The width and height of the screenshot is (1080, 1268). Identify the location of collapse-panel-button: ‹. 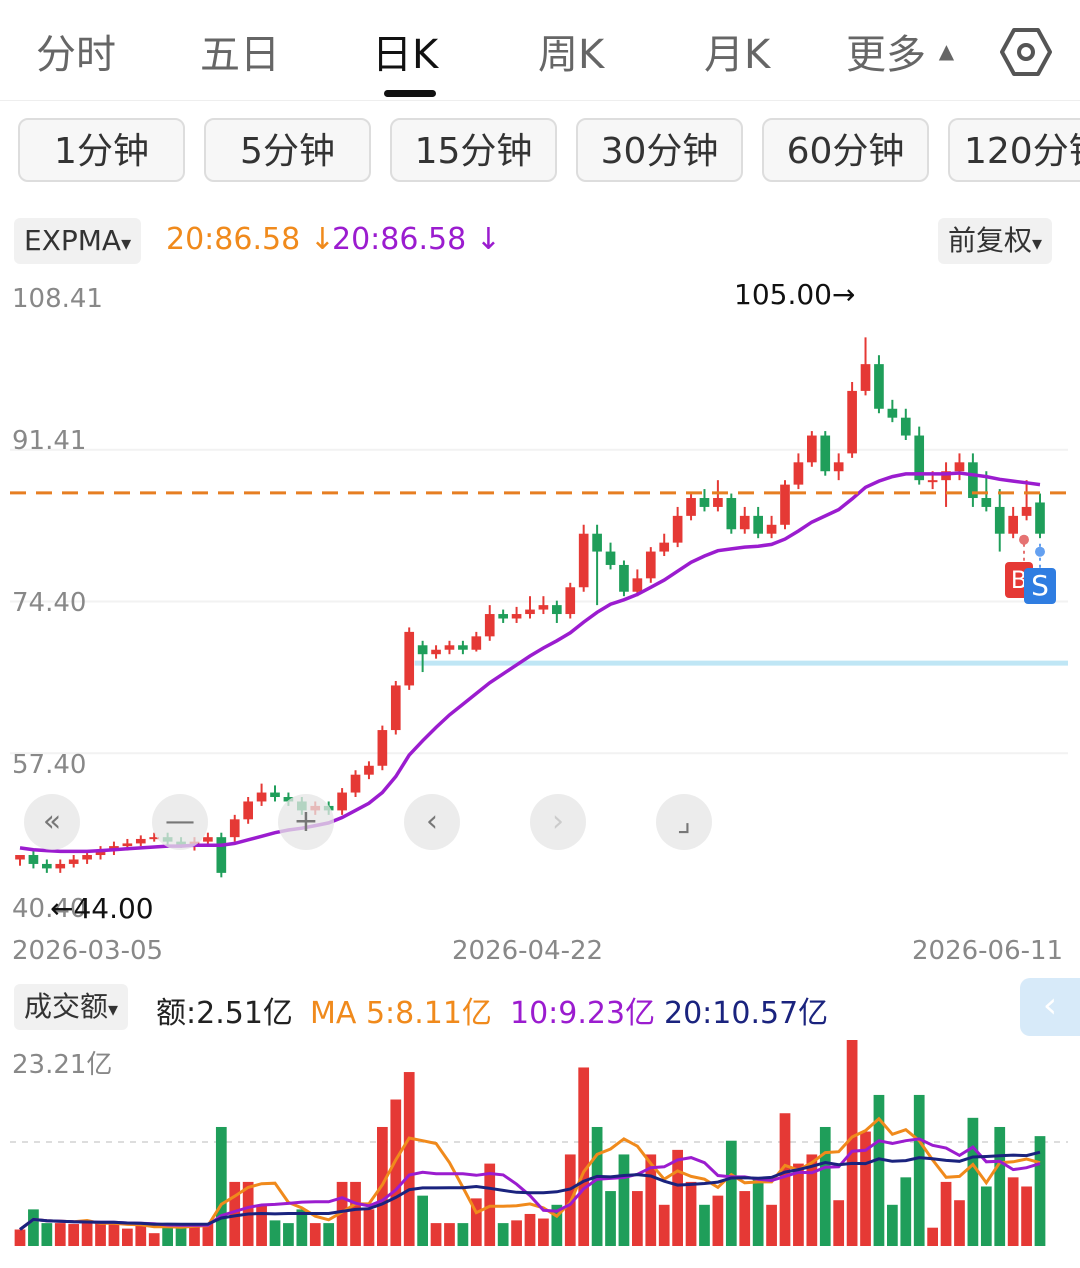
(1050, 1007).